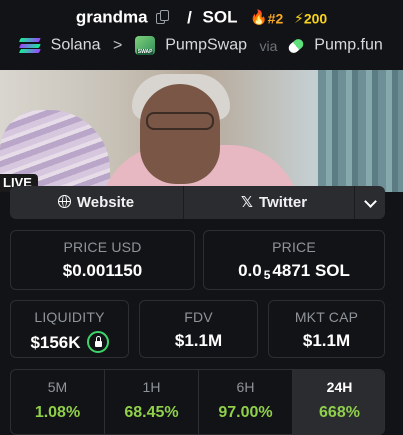 The height and width of the screenshot is (435, 403). What do you see at coordinates (163, 17) in the screenshot?
I see `copy-icon` at bounding box center [163, 17].